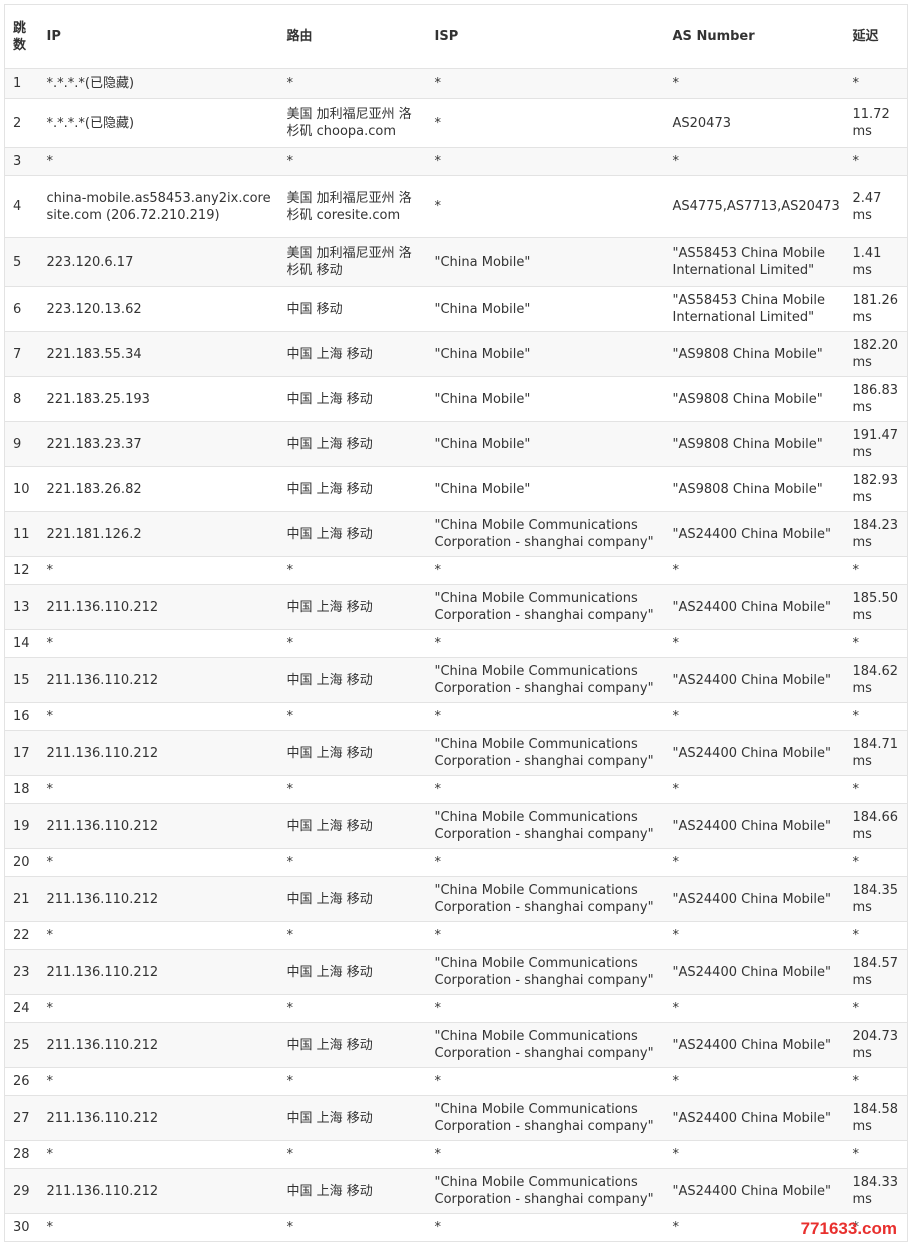 This screenshot has height=1245, width=911. I want to click on ip-cell: 221.181.126.2, so click(158, 534).